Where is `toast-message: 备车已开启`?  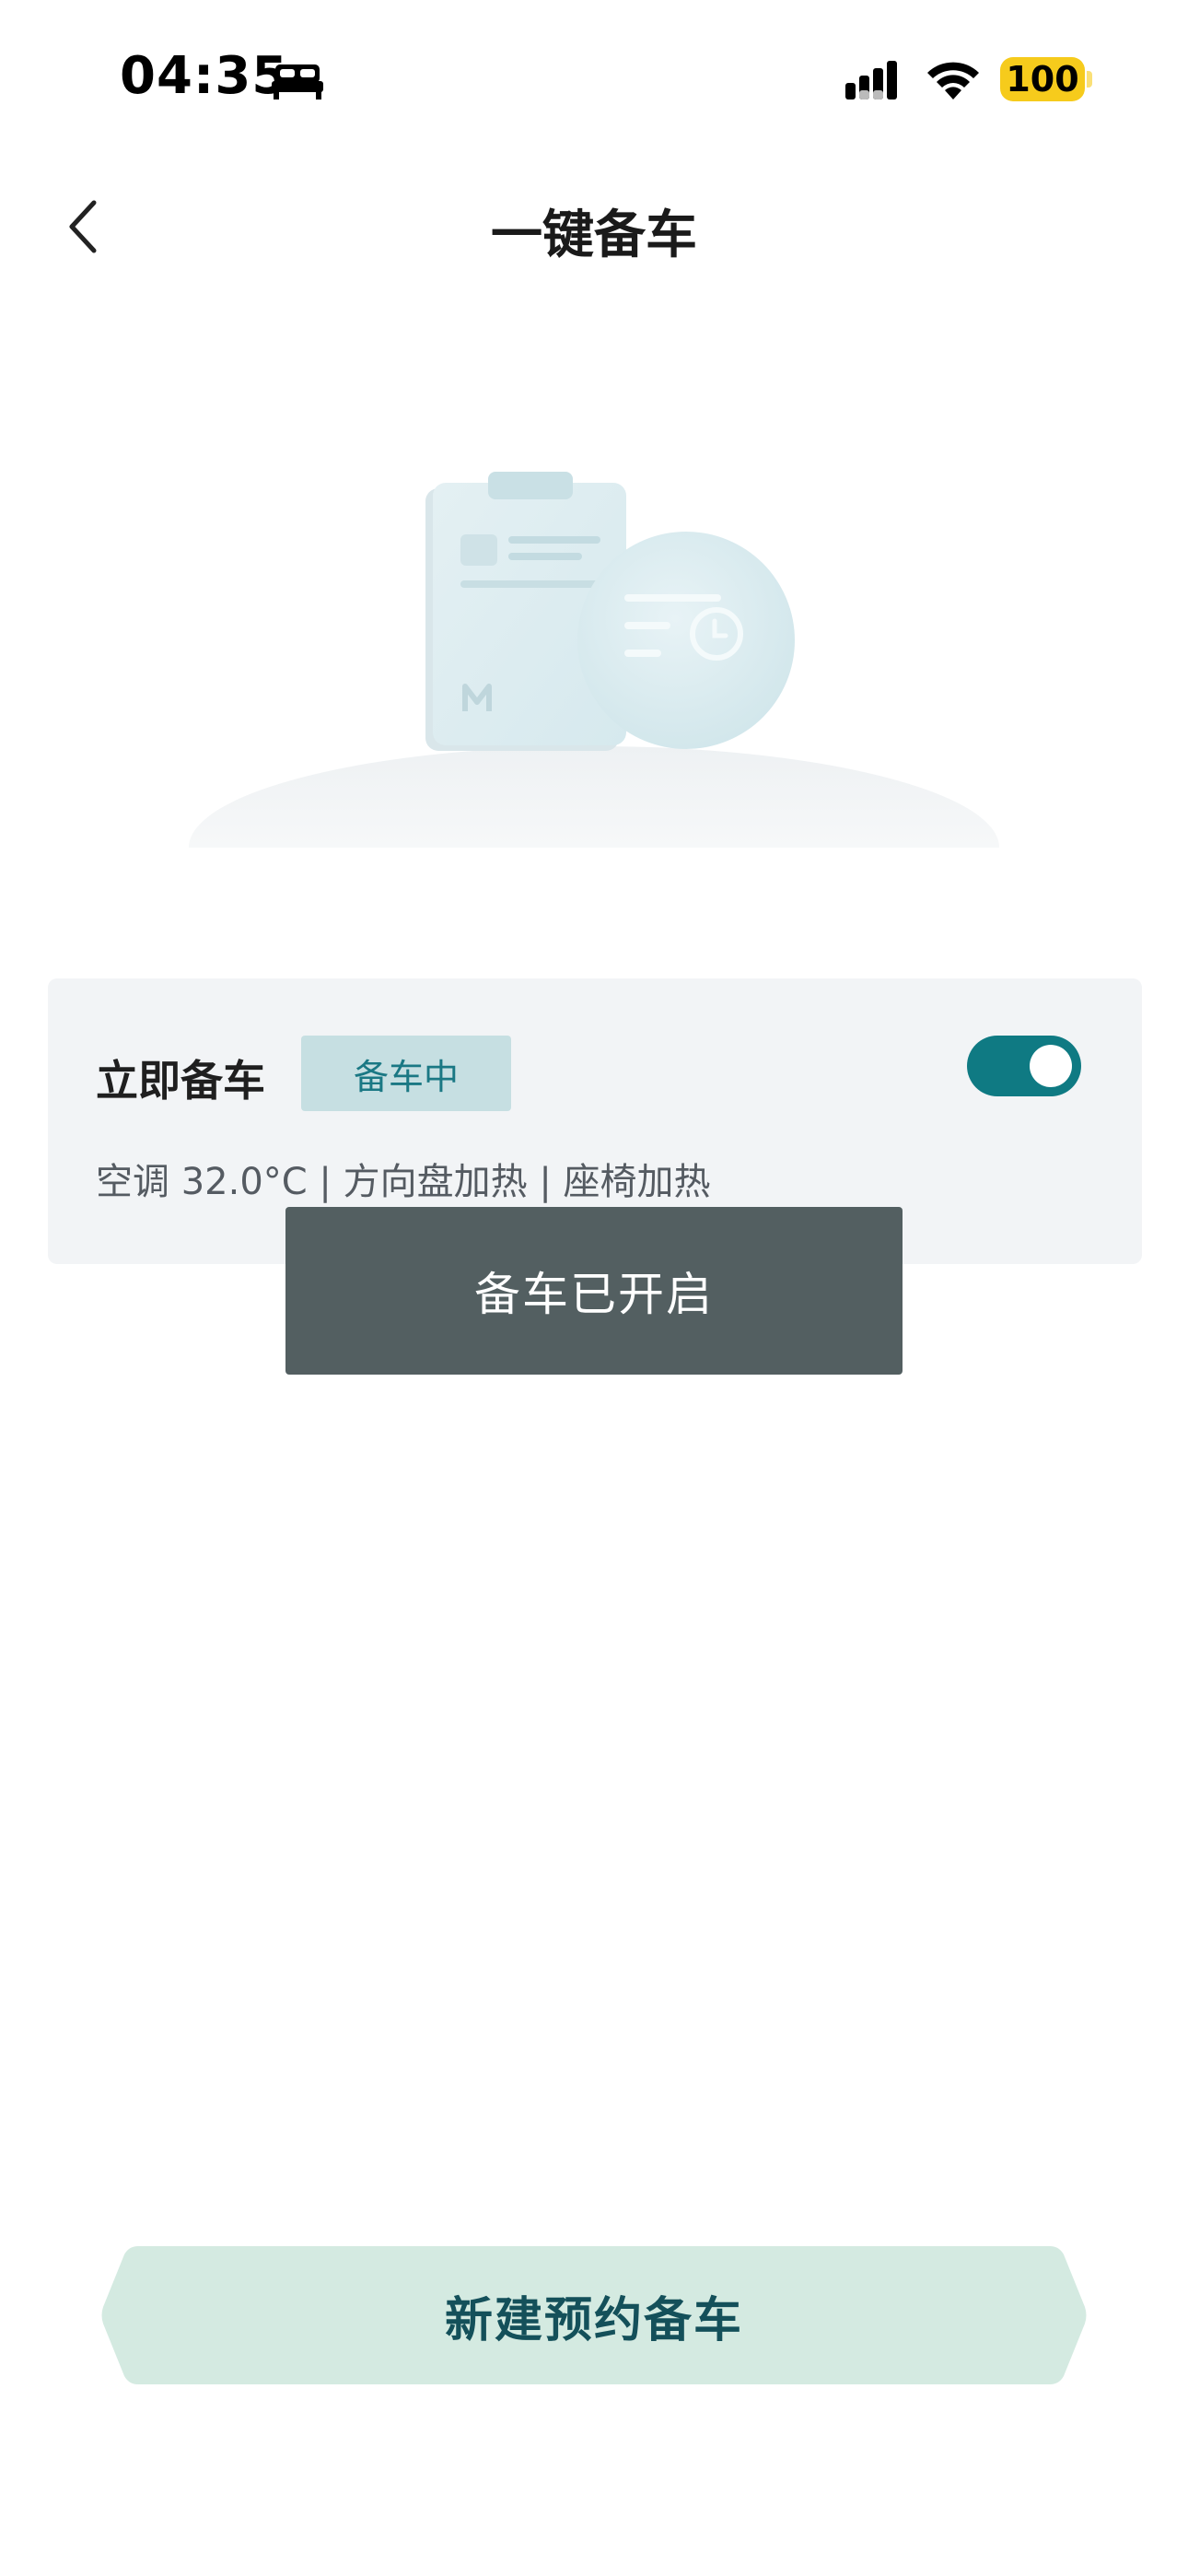 toast-message: 备车已开启 is located at coordinates (594, 1291).